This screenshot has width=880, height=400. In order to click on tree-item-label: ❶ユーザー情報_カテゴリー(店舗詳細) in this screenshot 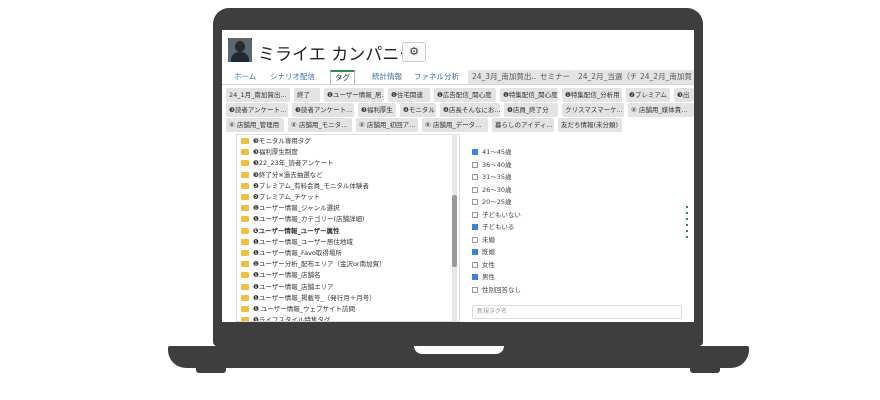, I will do `click(309, 219)`.